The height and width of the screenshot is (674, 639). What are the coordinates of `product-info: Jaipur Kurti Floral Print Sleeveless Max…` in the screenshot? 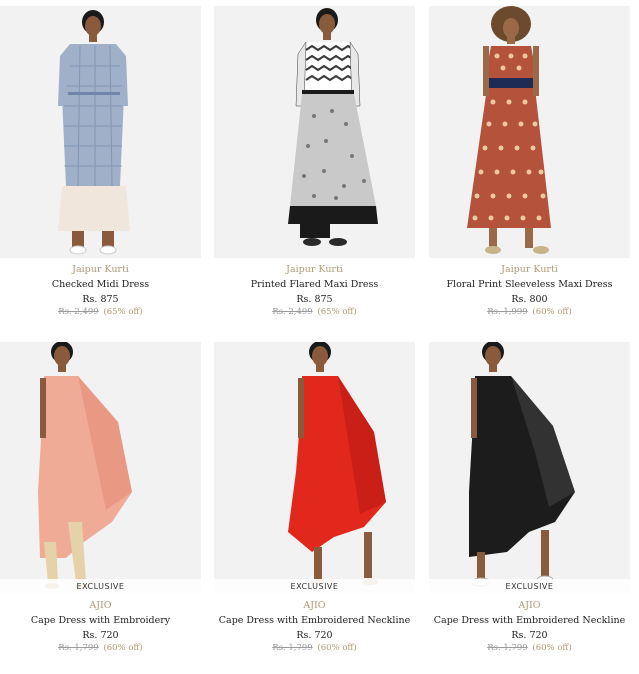 It's located at (529, 290).